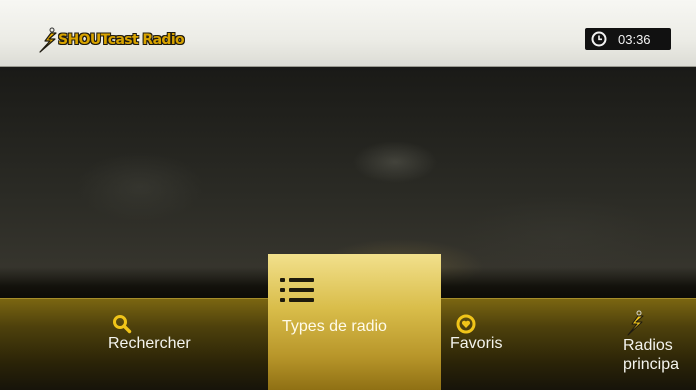 The image size is (696, 390). What do you see at coordinates (297, 290) in the screenshot?
I see `list-icon` at bounding box center [297, 290].